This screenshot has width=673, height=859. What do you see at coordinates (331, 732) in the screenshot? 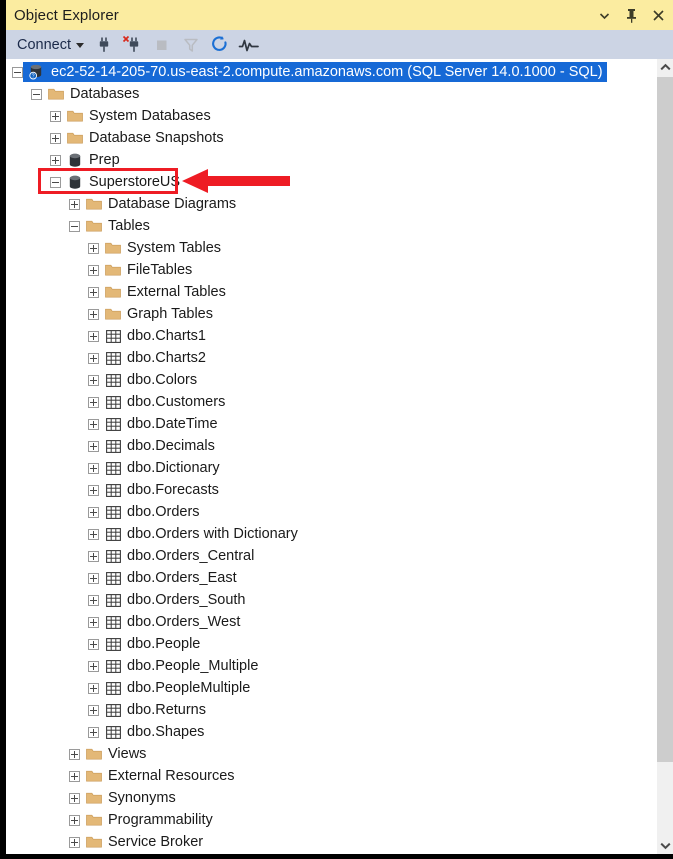
I see `tree-node: dbo.Shapes` at bounding box center [331, 732].